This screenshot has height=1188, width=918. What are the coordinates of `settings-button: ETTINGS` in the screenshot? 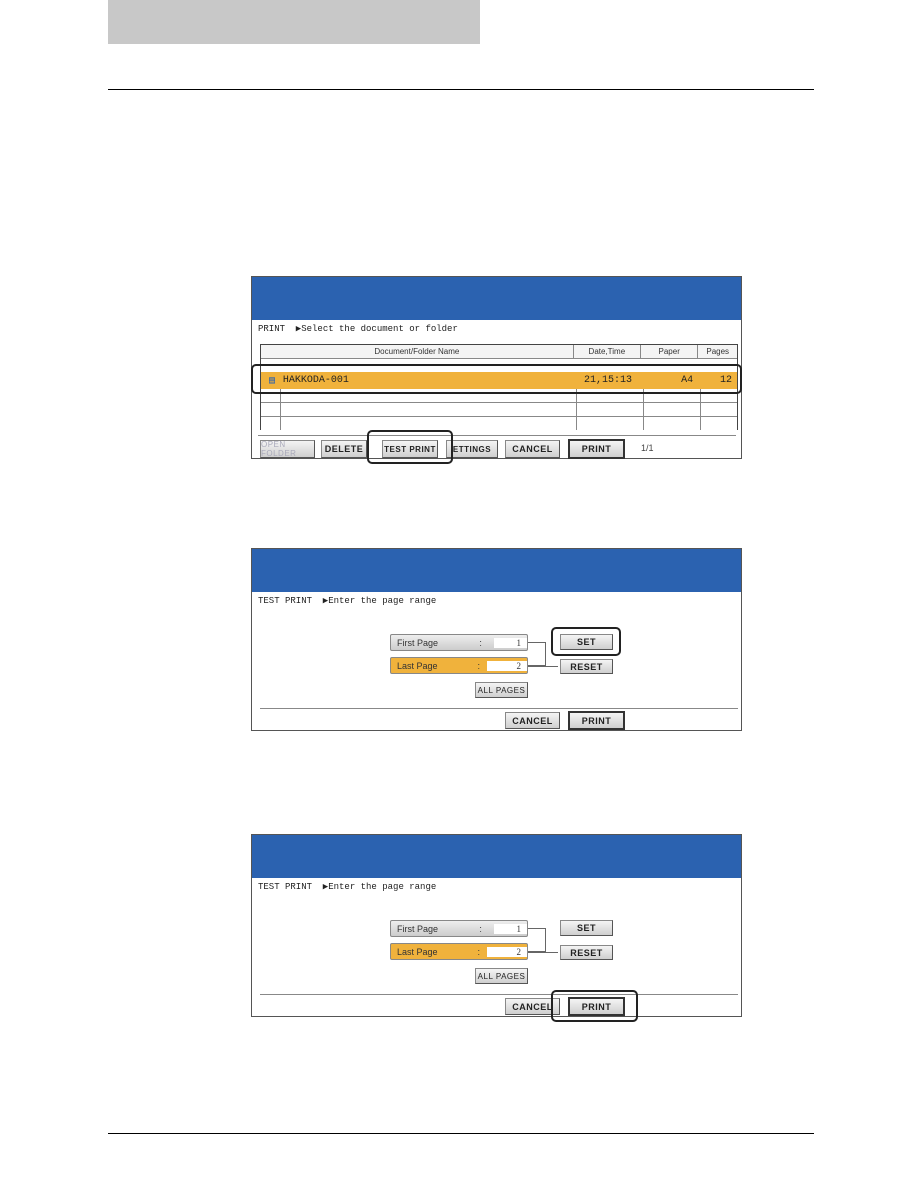 It's located at (472, 449).